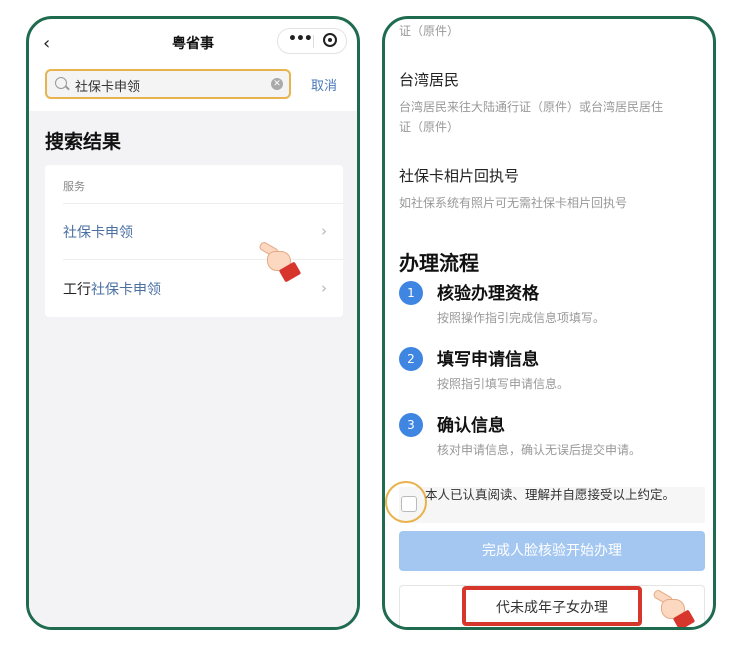 This screenshot has width=744, height=654. I want to click on search-box: ✕, so click(168, 84).